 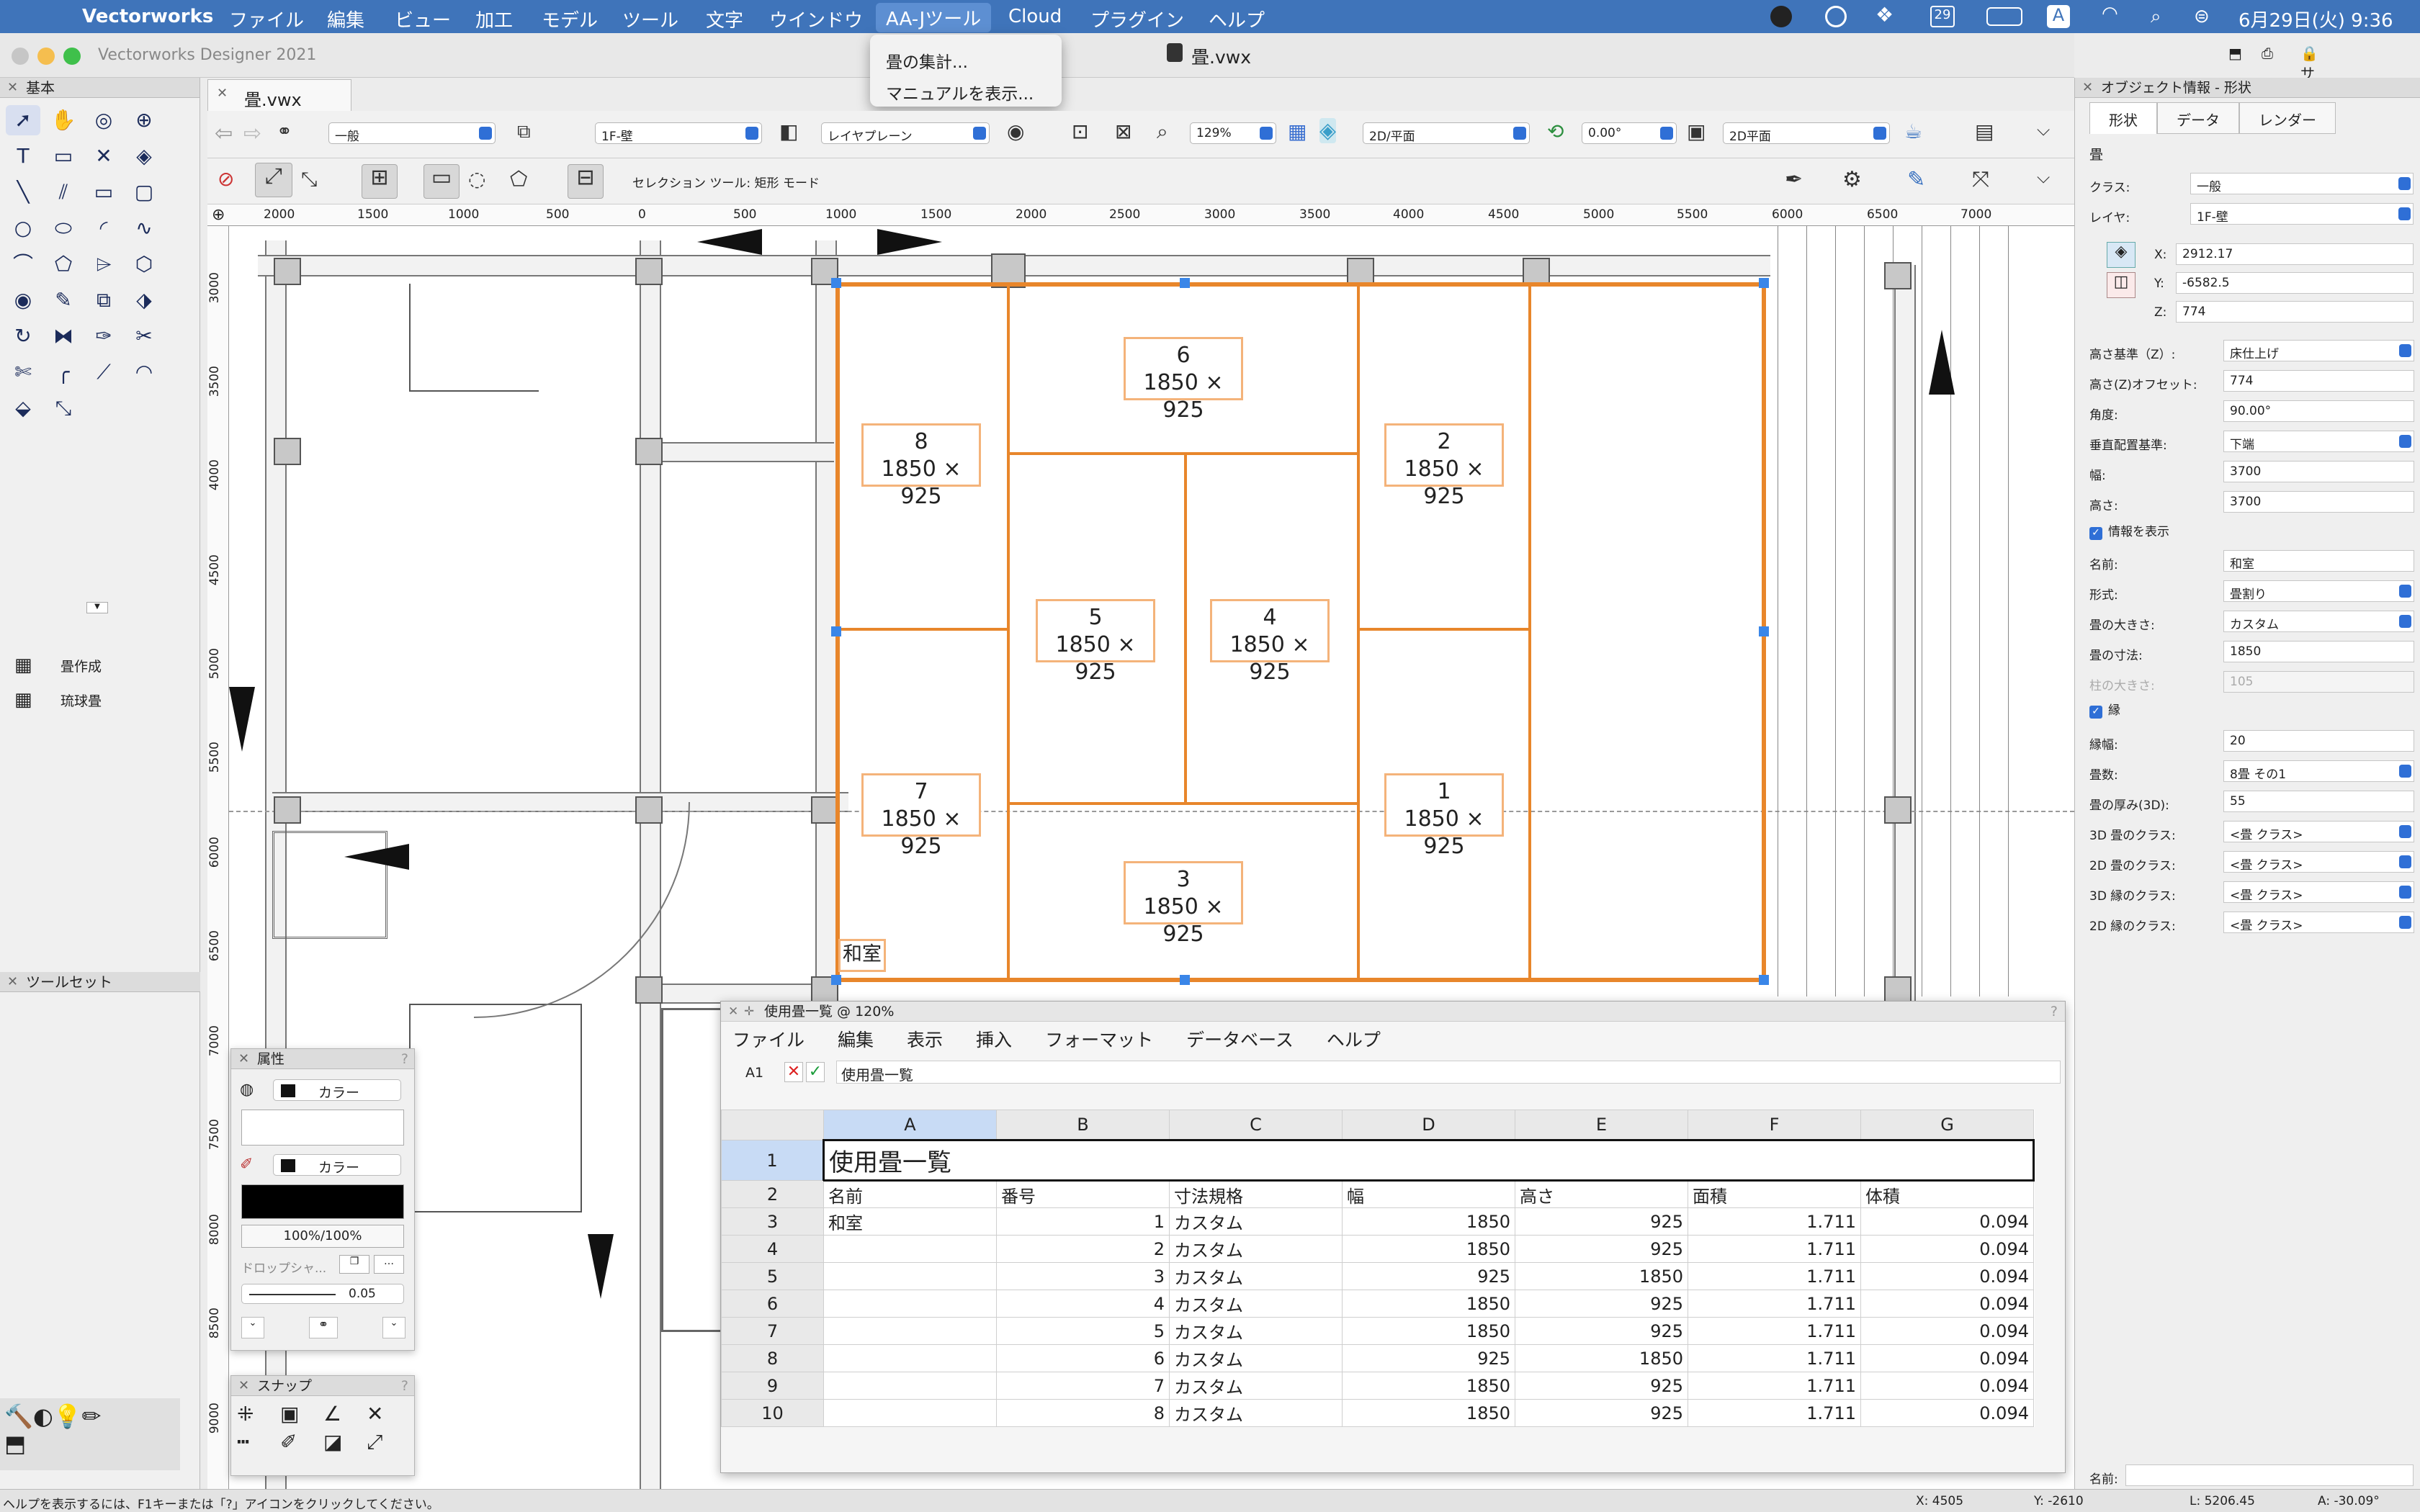 What do you see at coordinates (252, 1327) in the screenshot?
I see `arrow-start-select: ⌄` at bounding box center [252, 1327].